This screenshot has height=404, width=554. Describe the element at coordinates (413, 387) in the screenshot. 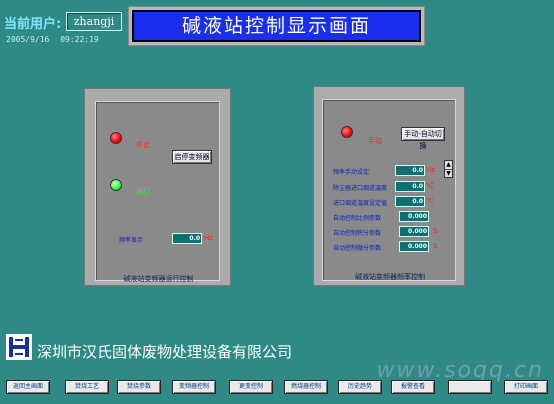

I see `nav-button-alarm-view: 报警查看` at that location.